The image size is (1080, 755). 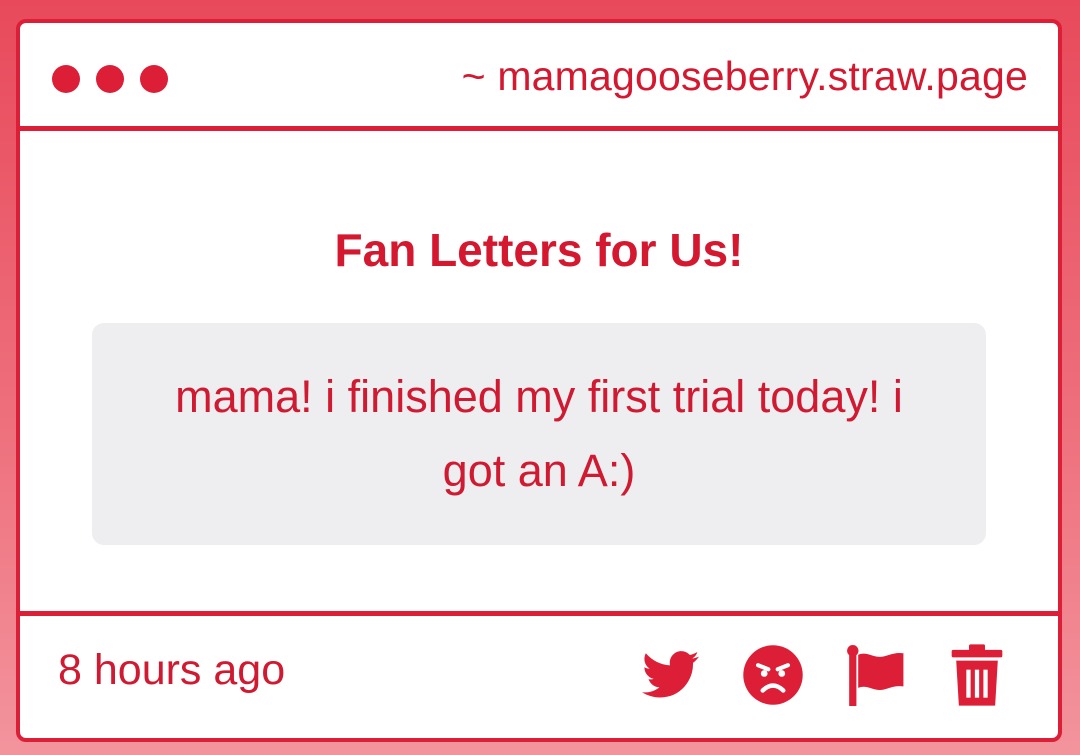 I want to click on timestamp: 8 hours ago, so click(x=172, y=670).